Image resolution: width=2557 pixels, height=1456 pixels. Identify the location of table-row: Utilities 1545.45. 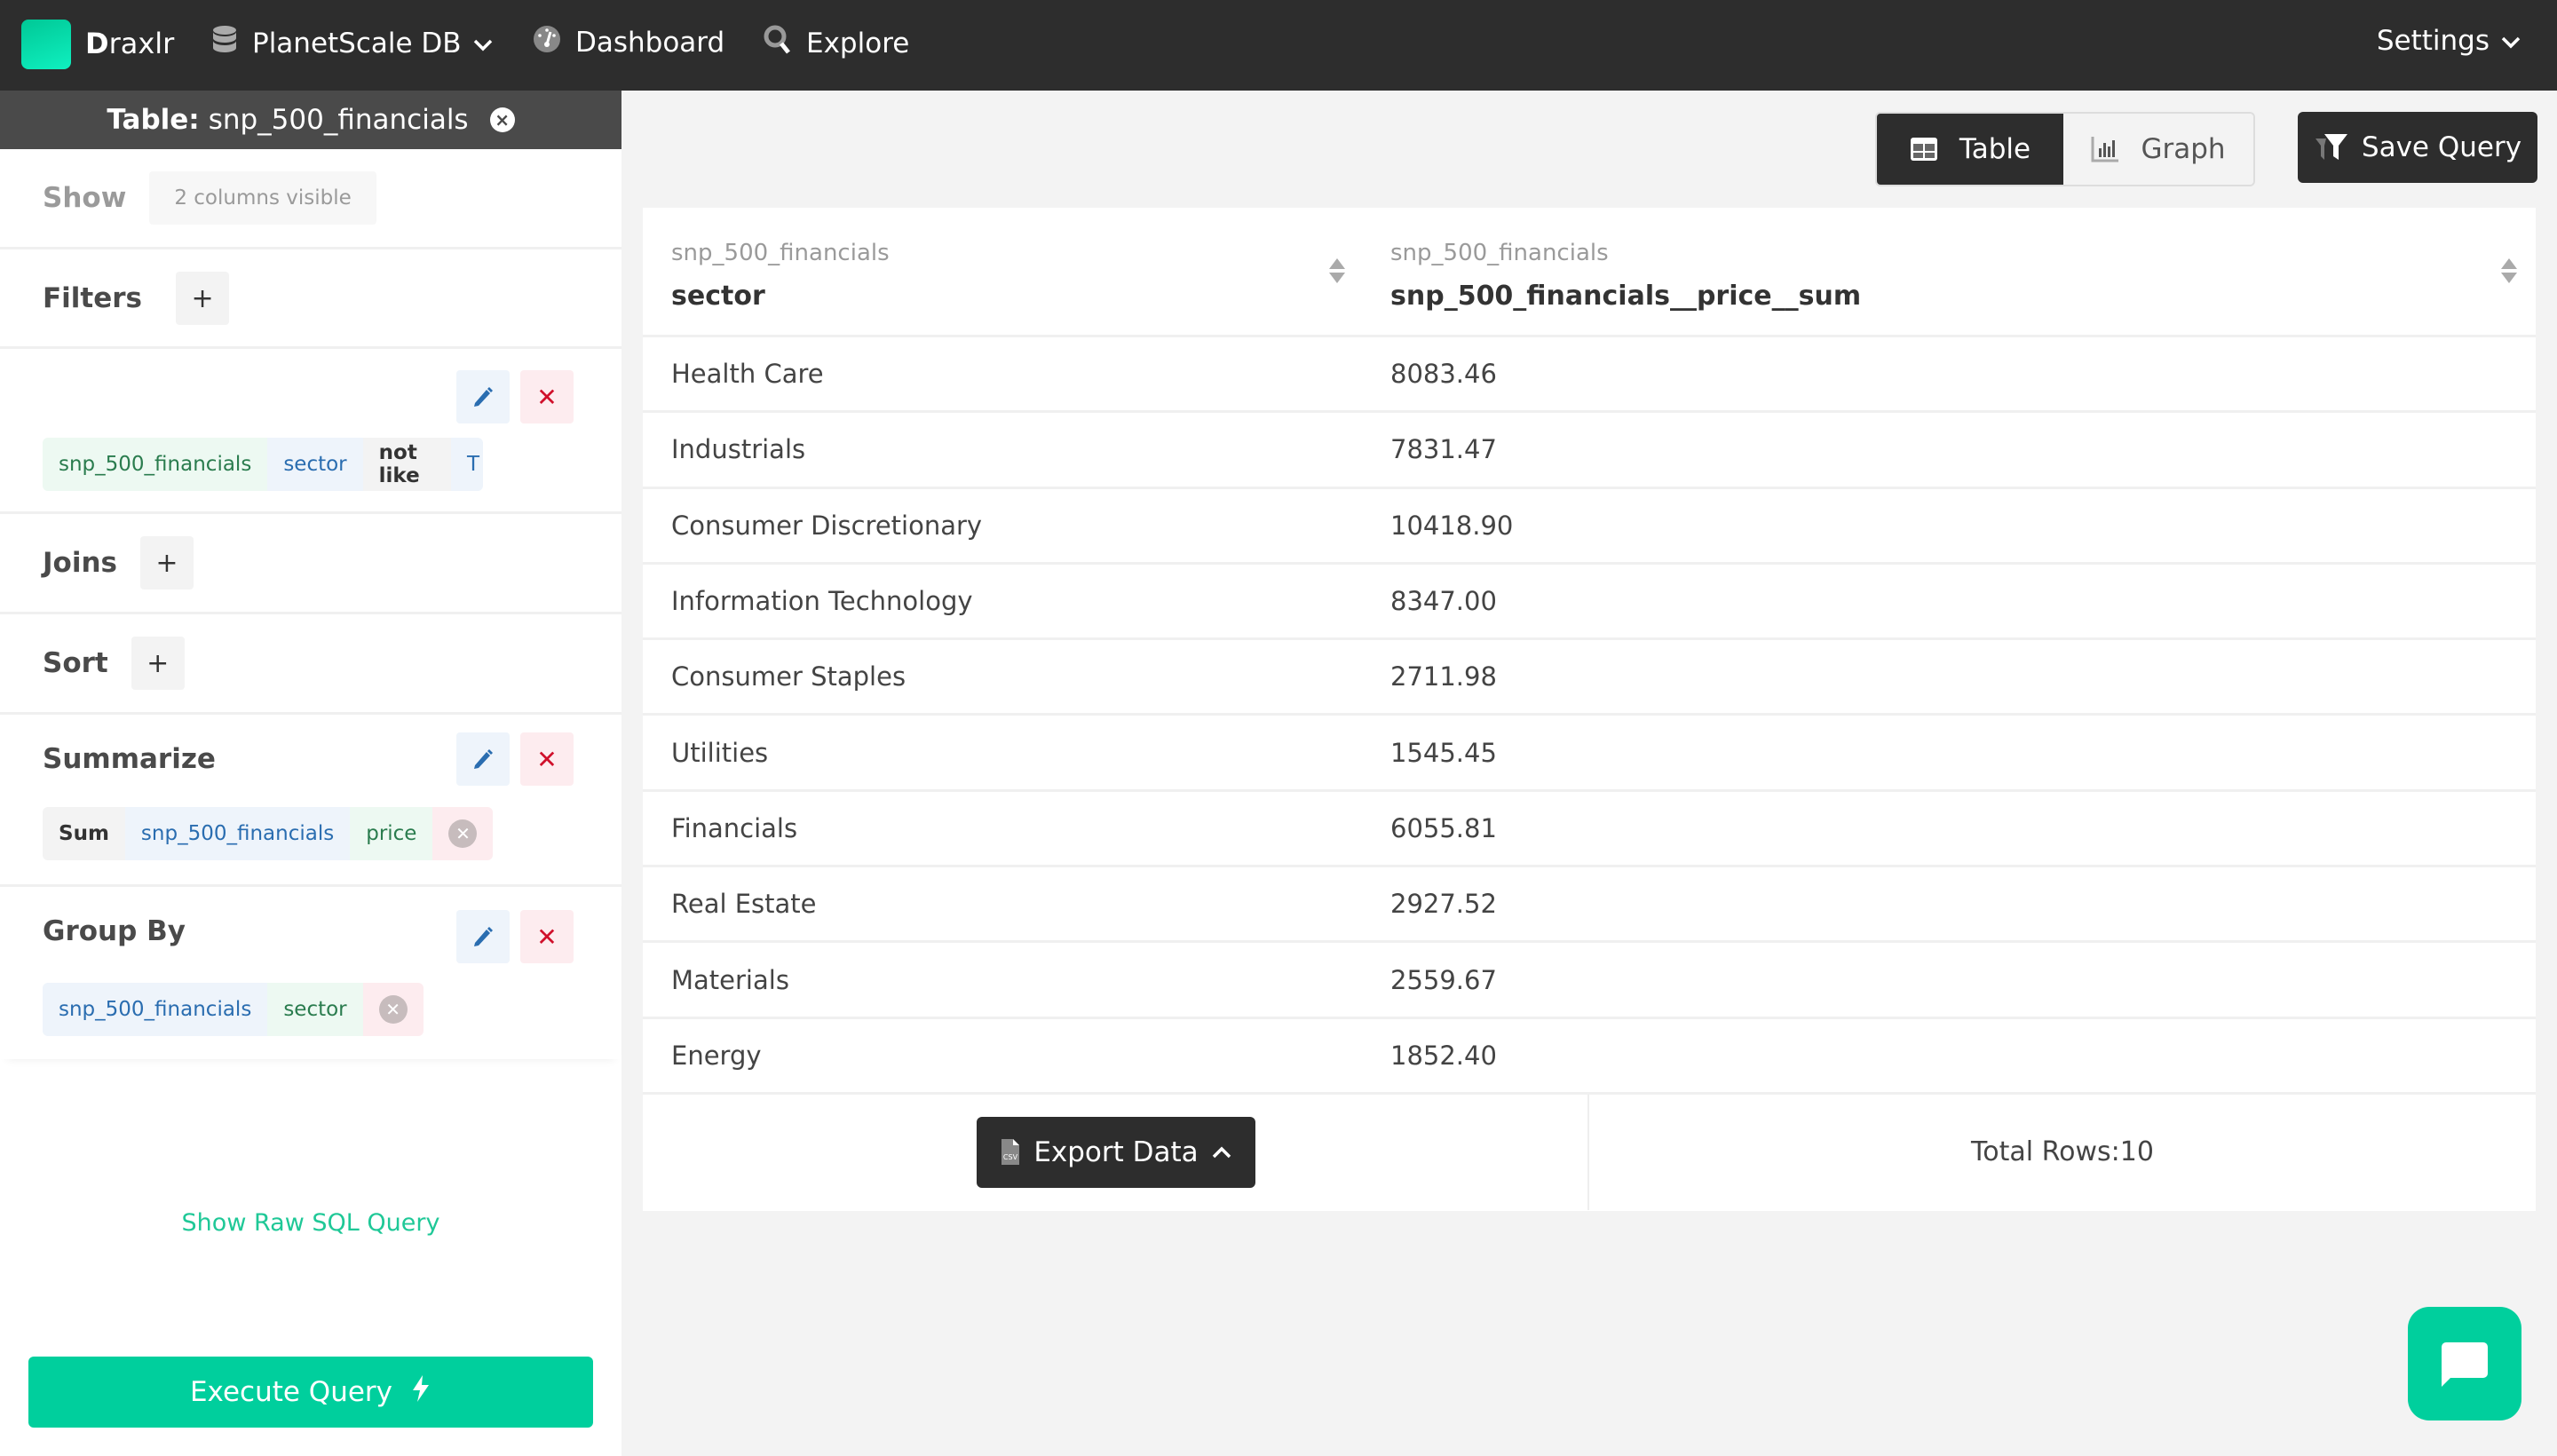
(1589, 754).